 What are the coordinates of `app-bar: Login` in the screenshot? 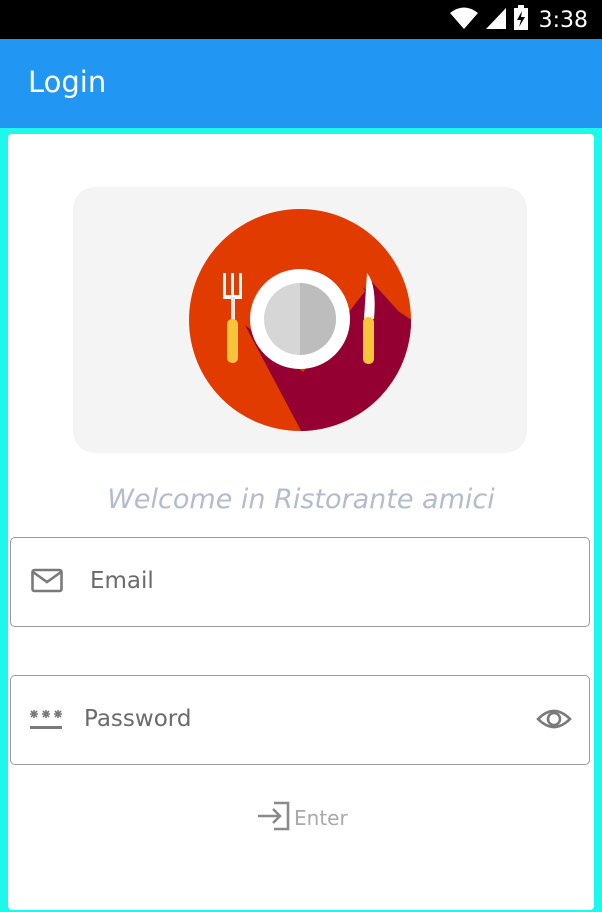 It's located at (301, 83).